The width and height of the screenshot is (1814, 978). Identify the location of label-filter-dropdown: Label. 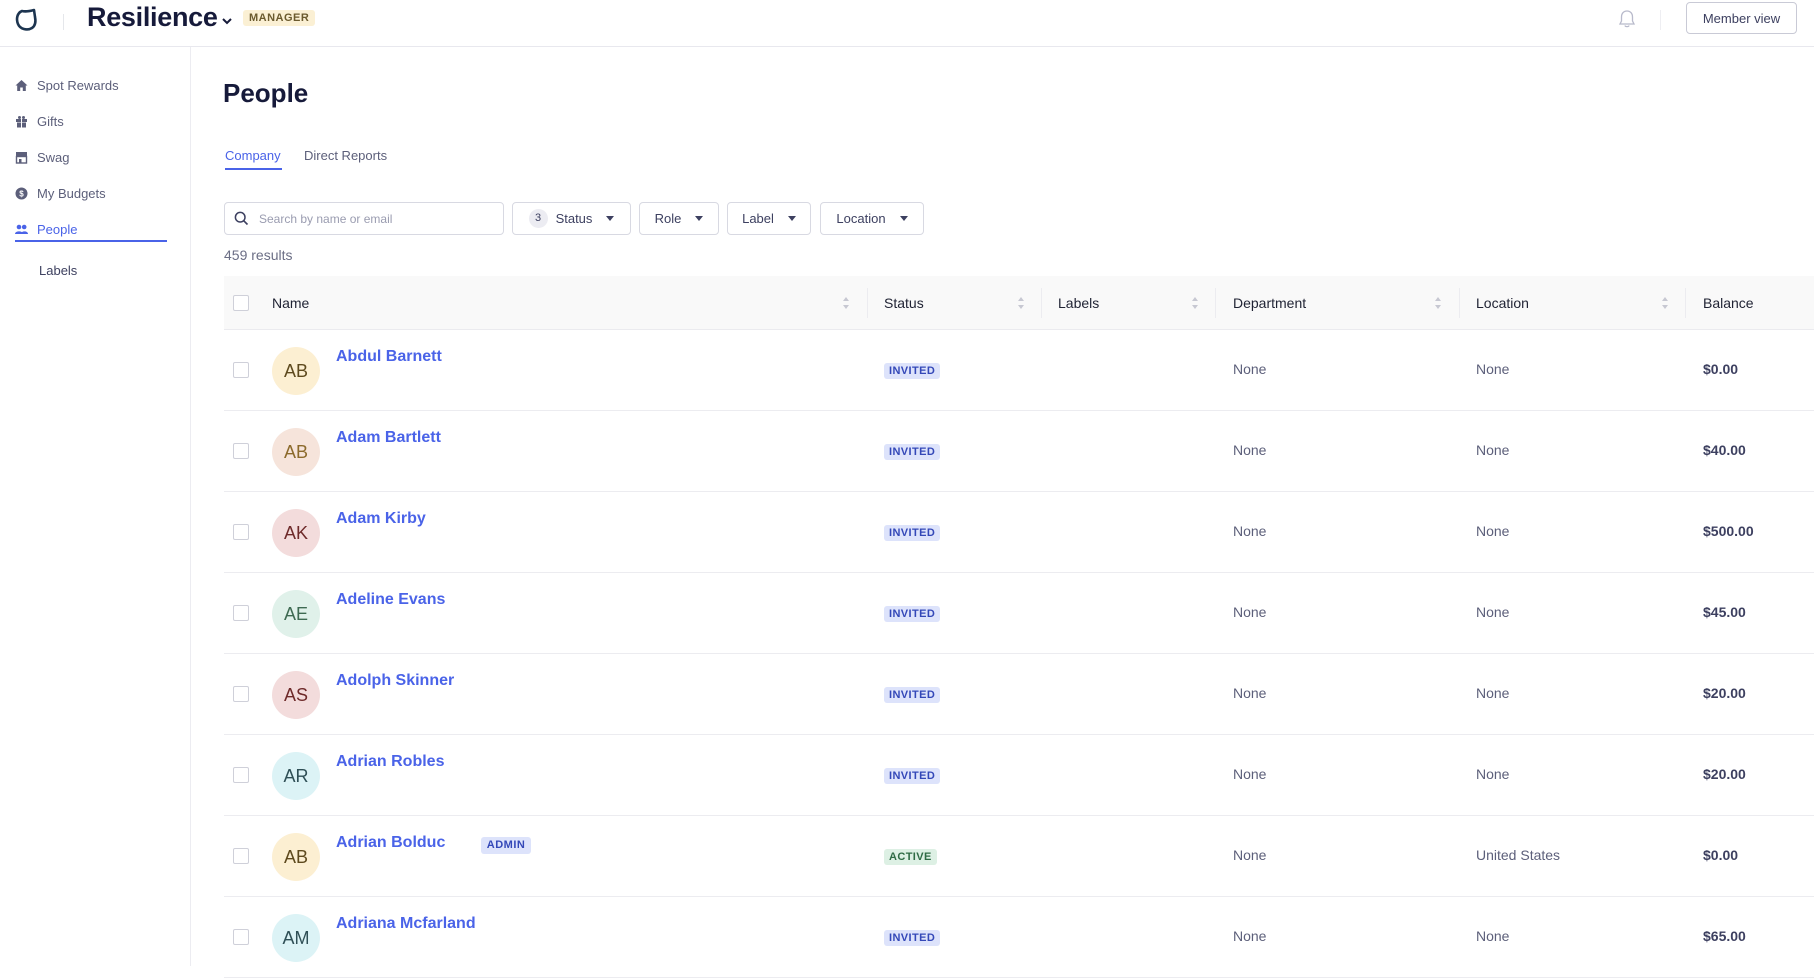
(769, 218).